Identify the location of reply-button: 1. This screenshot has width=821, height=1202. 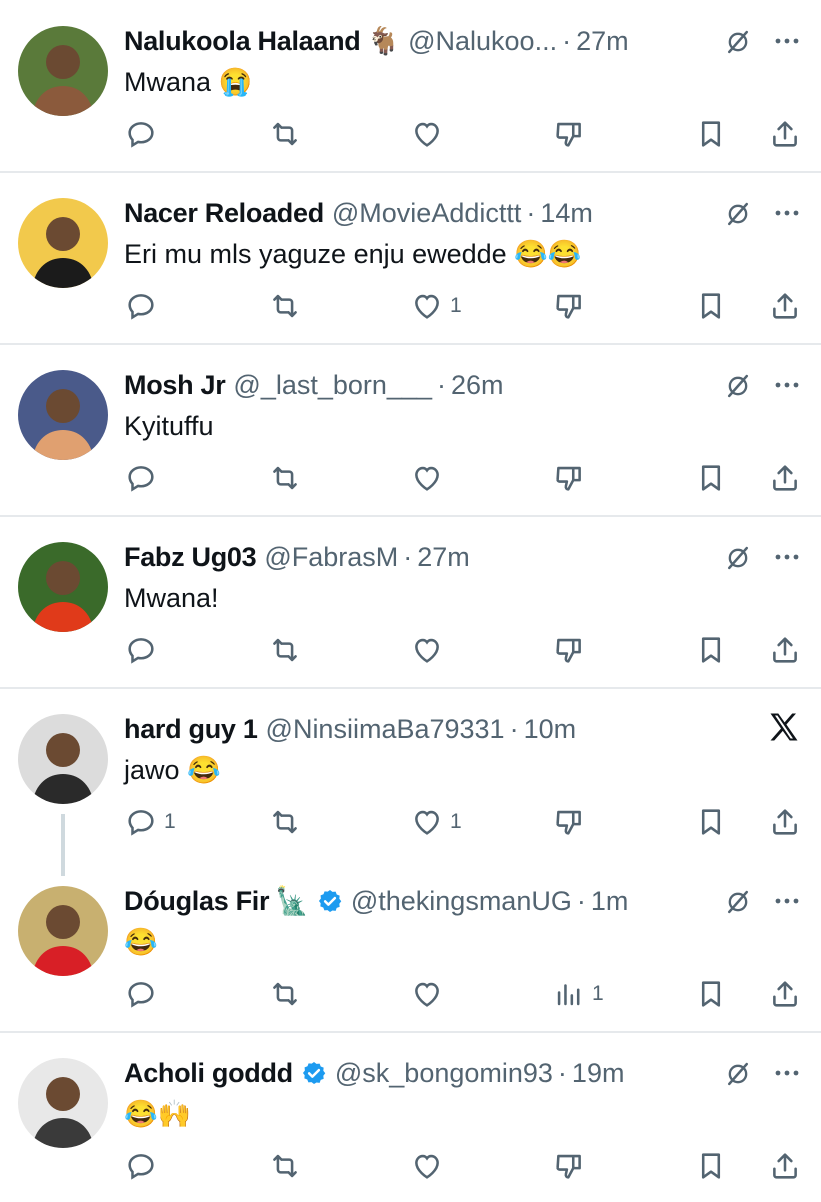
(150, 822).